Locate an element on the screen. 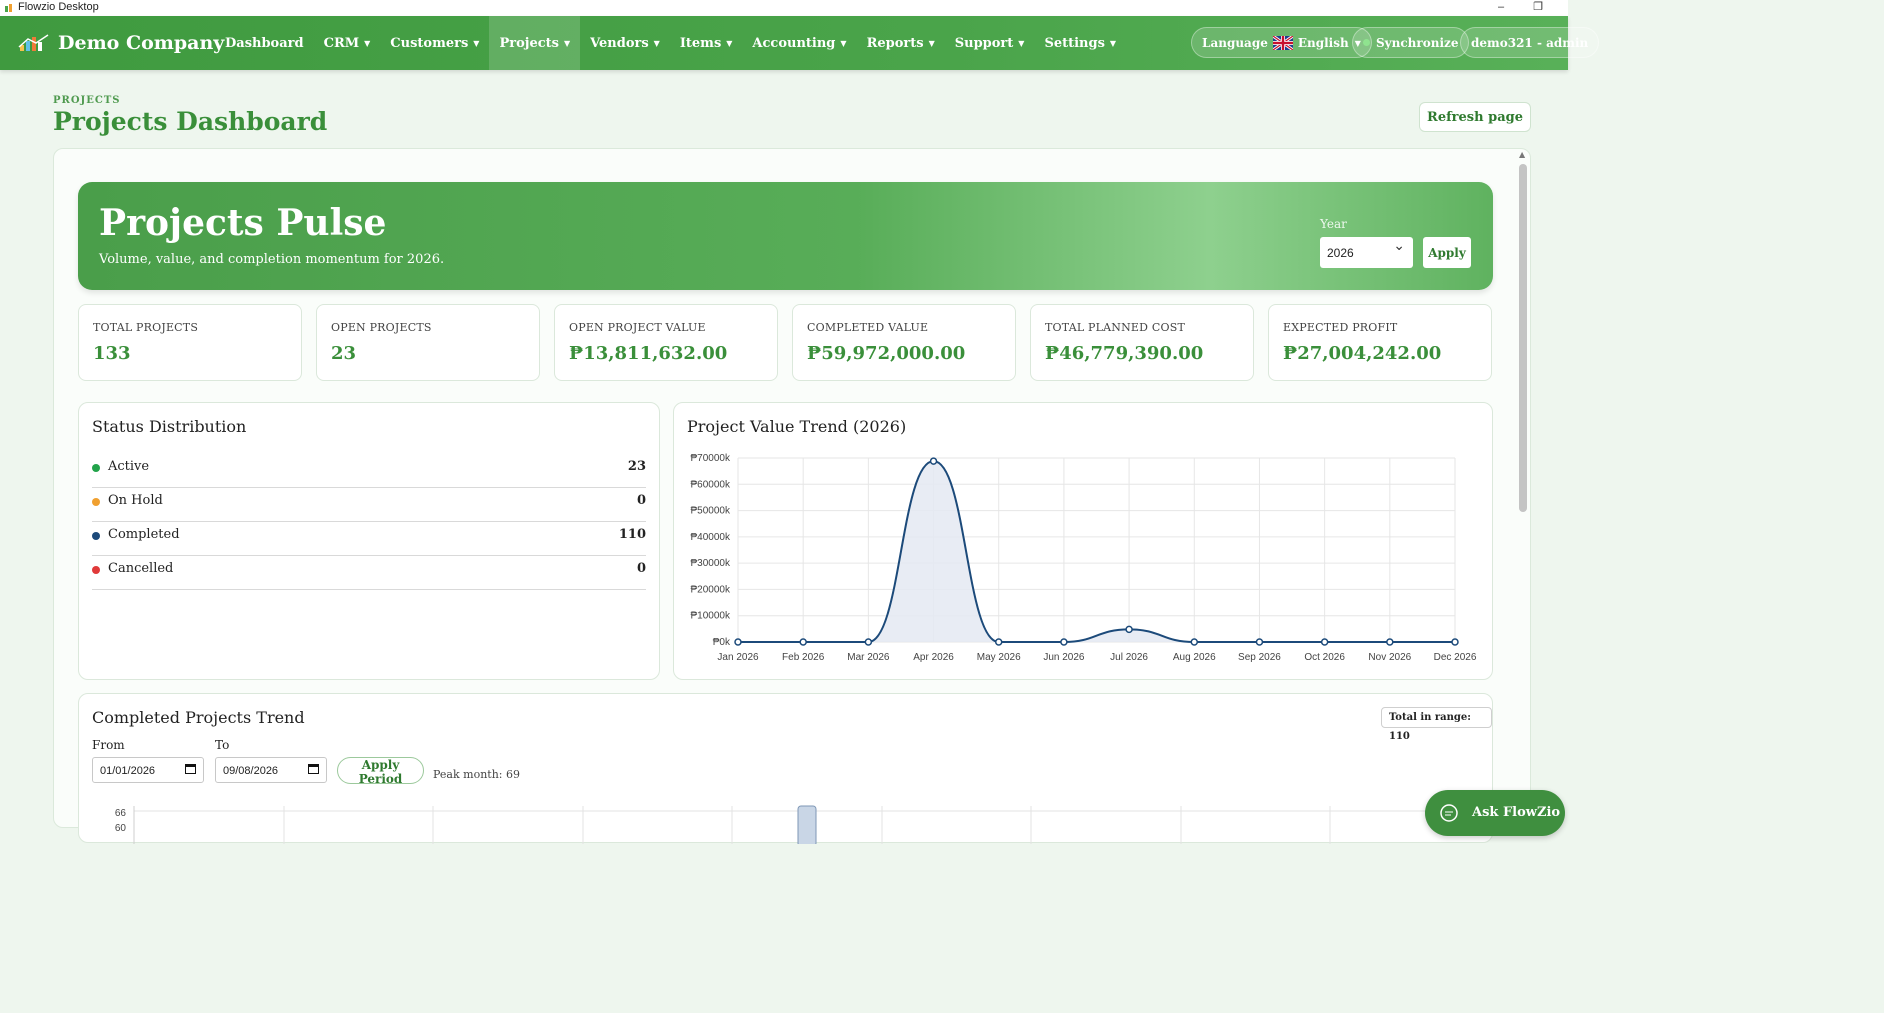  uk-flag-icon is located at coordinates (1282, 42).